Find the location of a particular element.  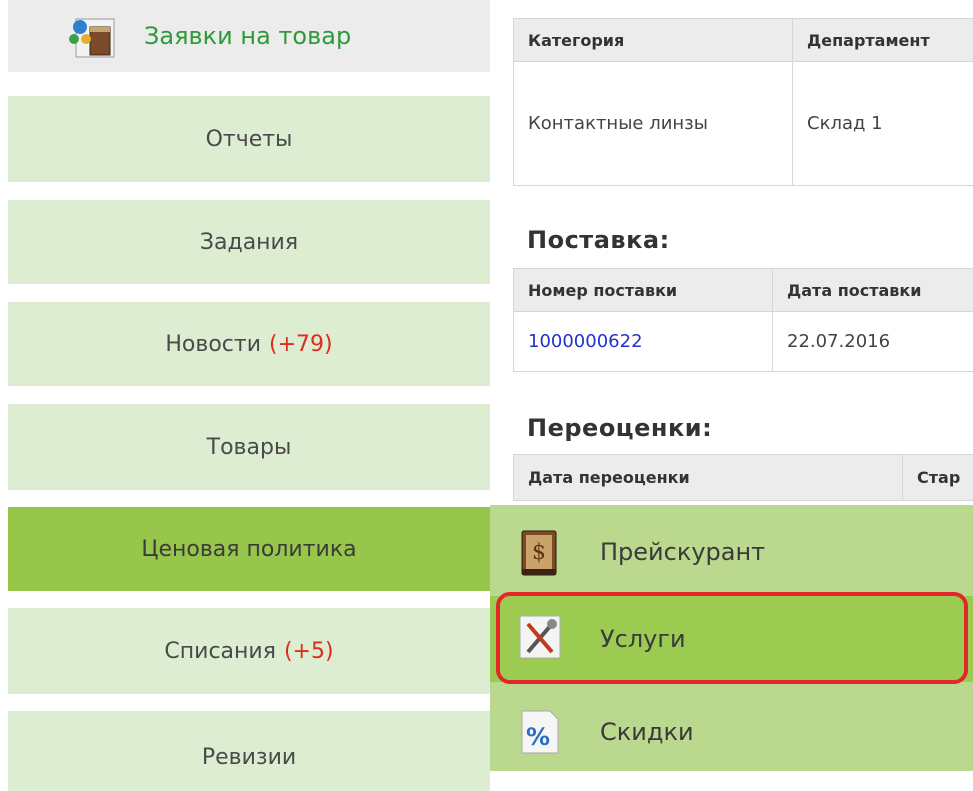

submenu-item-price-list: $ Прейскурант is located at coordinates (731, 552).